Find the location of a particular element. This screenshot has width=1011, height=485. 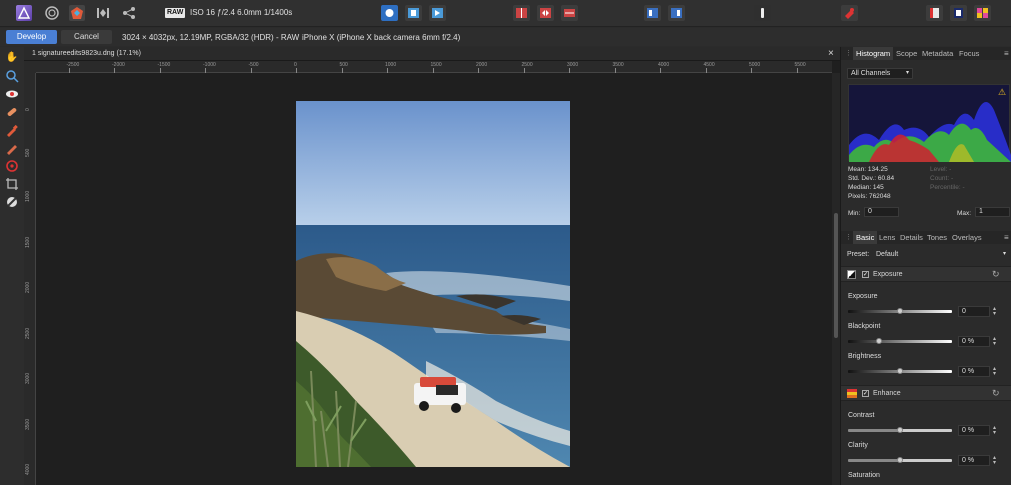

contrast-value: 0 % is located at coordinates (974, 430).